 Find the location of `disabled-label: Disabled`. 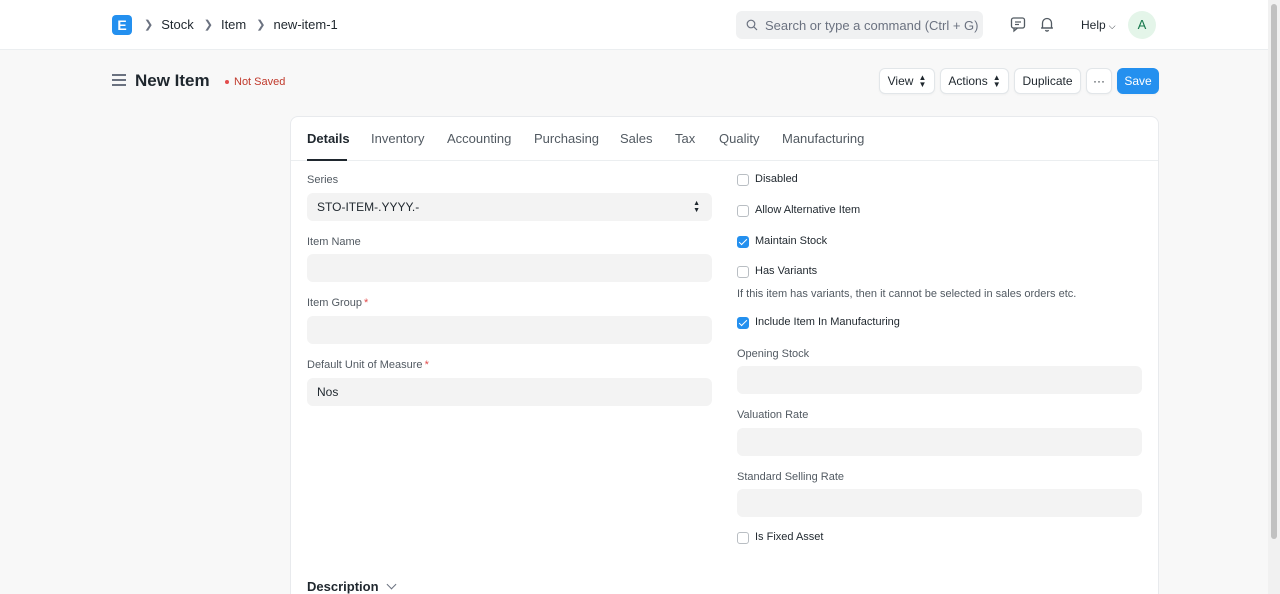

disabled-label: Disabled is located at coordinates (776, 179).